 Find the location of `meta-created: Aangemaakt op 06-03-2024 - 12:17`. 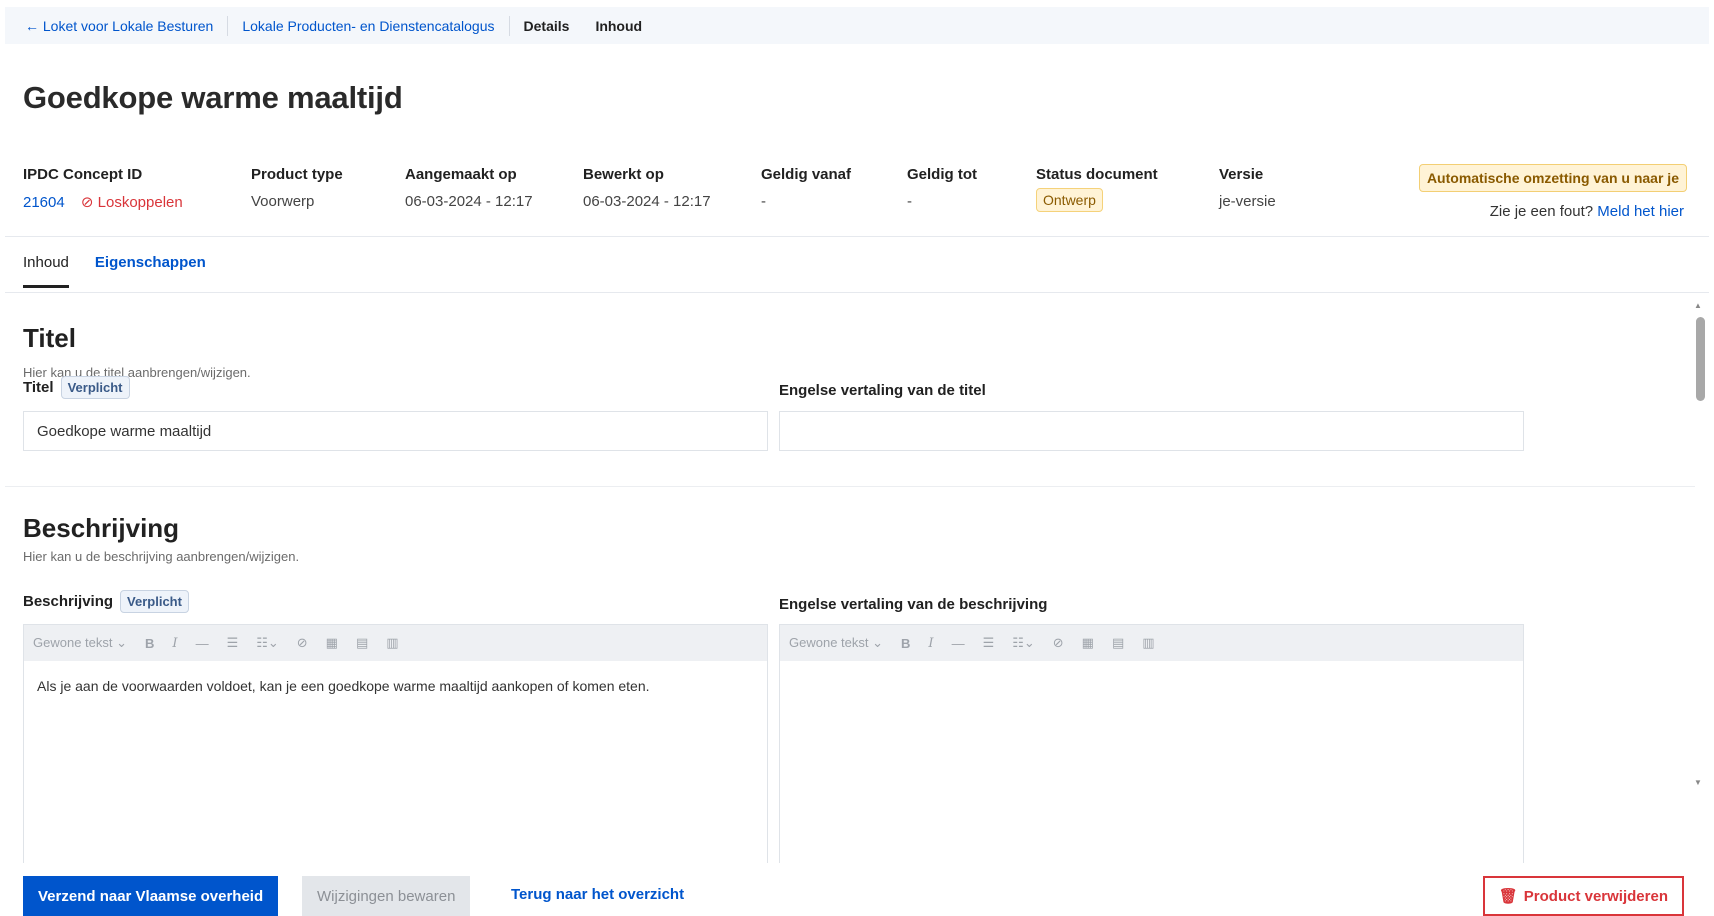

meta-created: Aangemaakt op 06-03-2024 - 12:17 is located at coordinates (469, 188).